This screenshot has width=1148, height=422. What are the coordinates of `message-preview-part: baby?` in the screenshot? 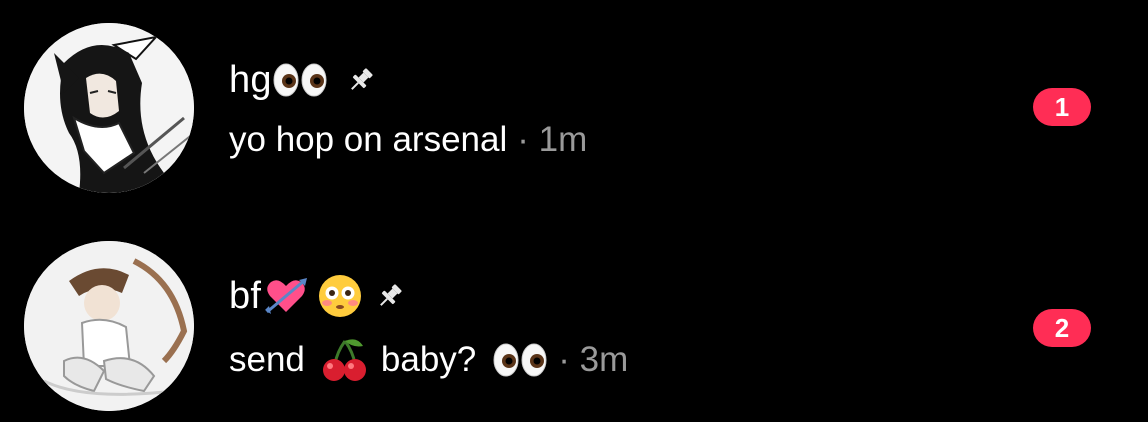 It's located at (428, 359).